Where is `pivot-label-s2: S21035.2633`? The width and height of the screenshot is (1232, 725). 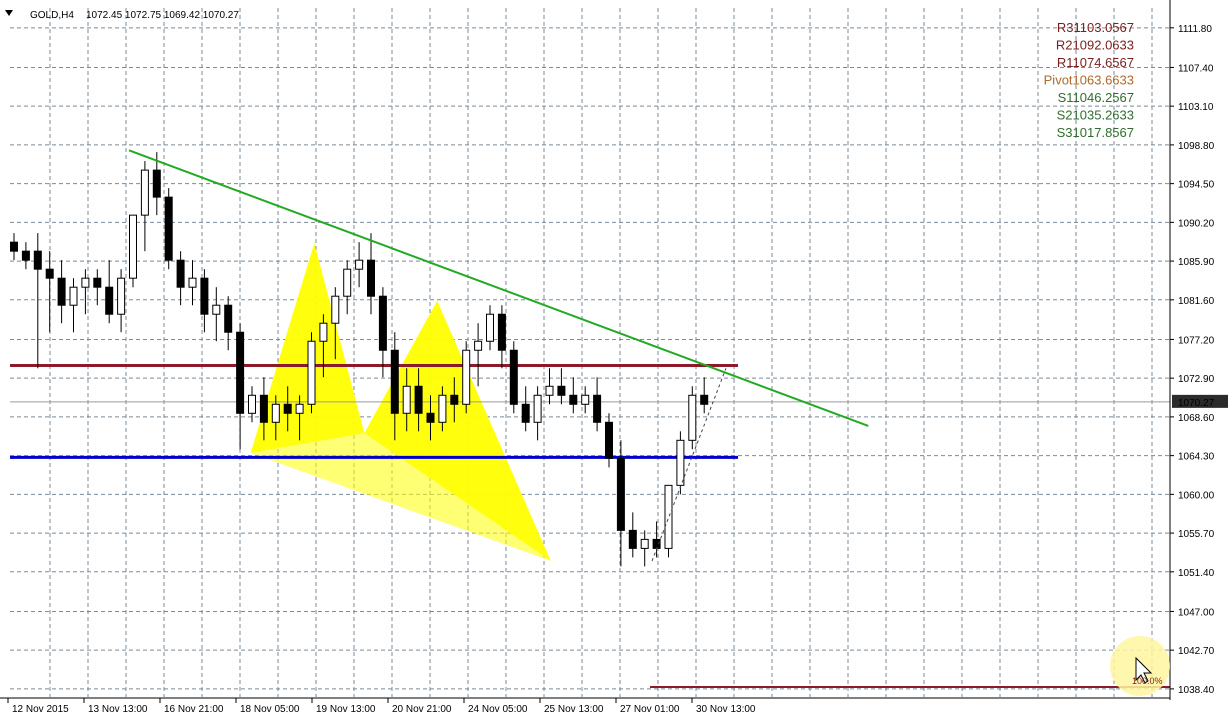 pivot-label-s2: S21035.2633 is located at coordinates (1095, 115).